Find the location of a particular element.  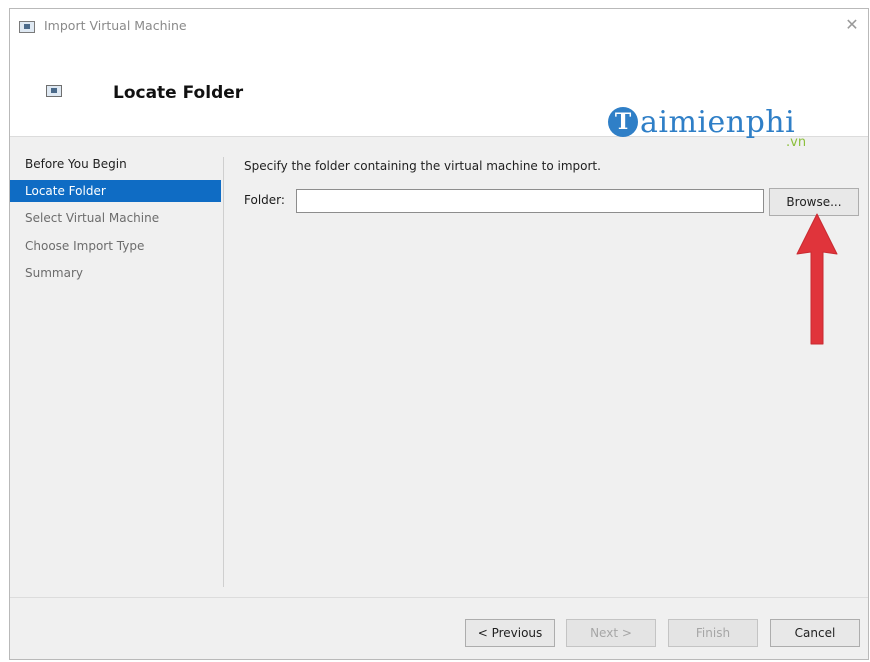

folder-path-input is located at coordinates (530, 201).